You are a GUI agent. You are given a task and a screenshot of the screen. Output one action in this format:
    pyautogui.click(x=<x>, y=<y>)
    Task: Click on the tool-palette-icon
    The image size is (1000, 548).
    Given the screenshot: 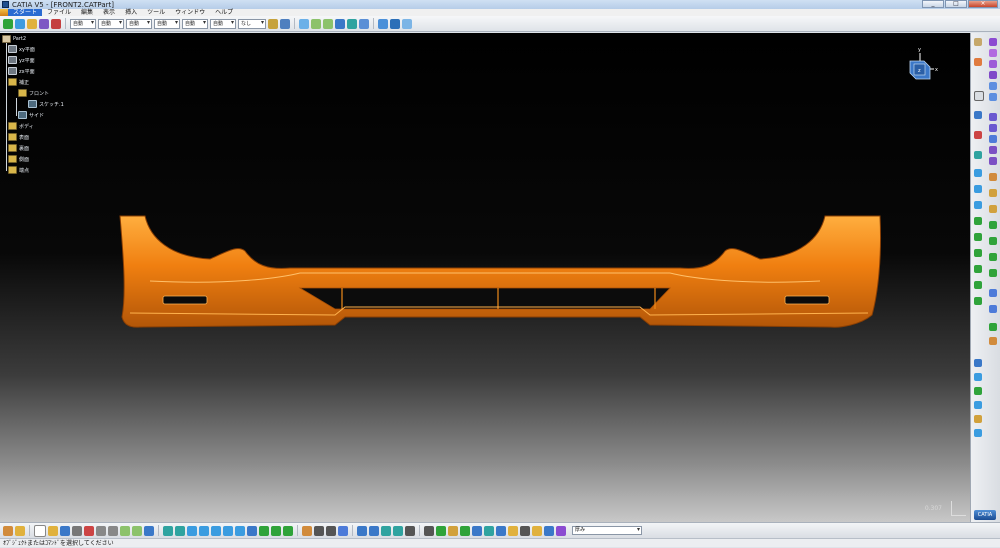 What is the action you would take?
    pyautogui.click(x=561, y=530)
    